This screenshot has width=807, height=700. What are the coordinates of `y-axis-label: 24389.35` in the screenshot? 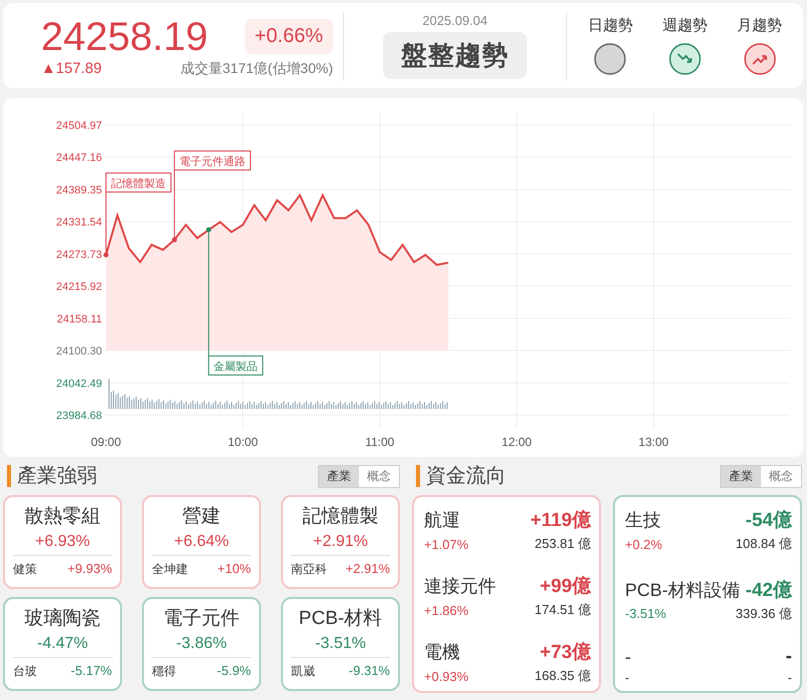 It's located at (79, 190).